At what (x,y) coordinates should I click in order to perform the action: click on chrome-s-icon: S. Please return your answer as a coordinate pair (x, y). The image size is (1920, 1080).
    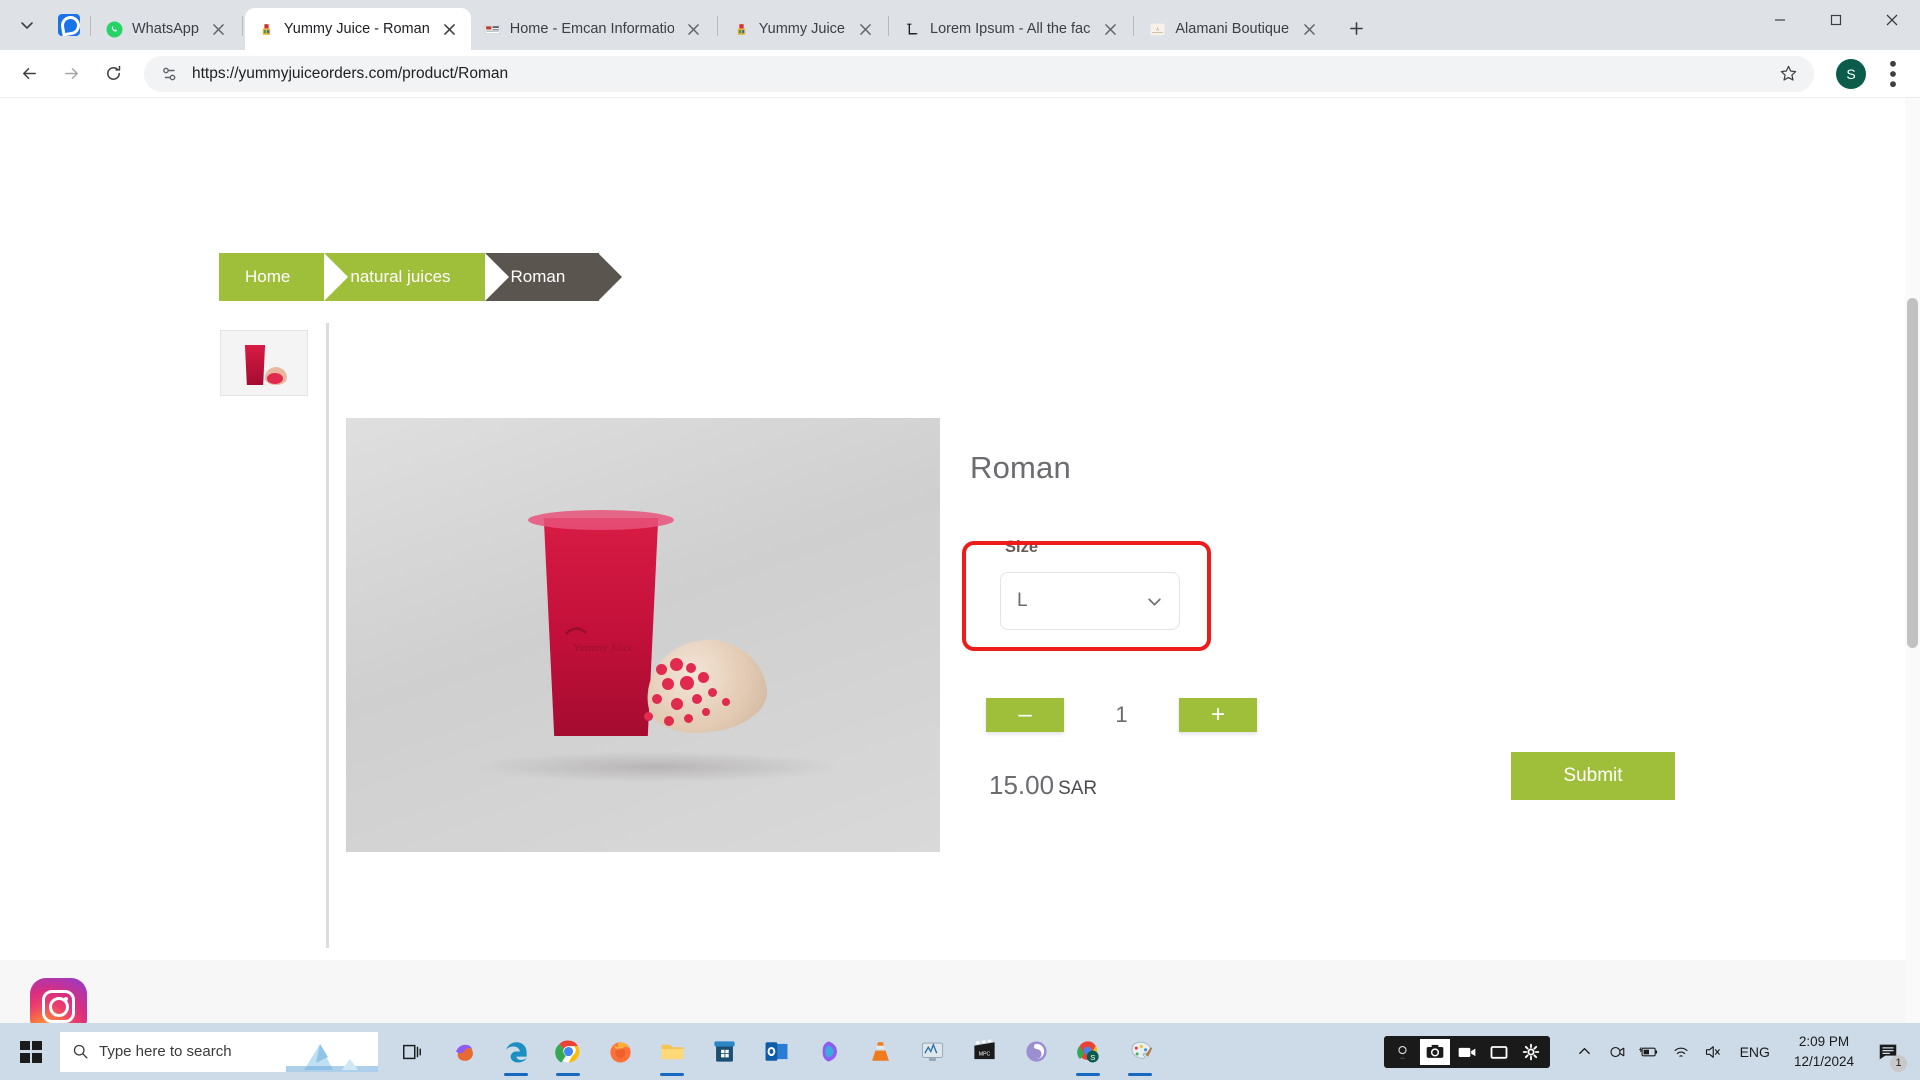
    Looking at the image, I should click on (1088, 1052).